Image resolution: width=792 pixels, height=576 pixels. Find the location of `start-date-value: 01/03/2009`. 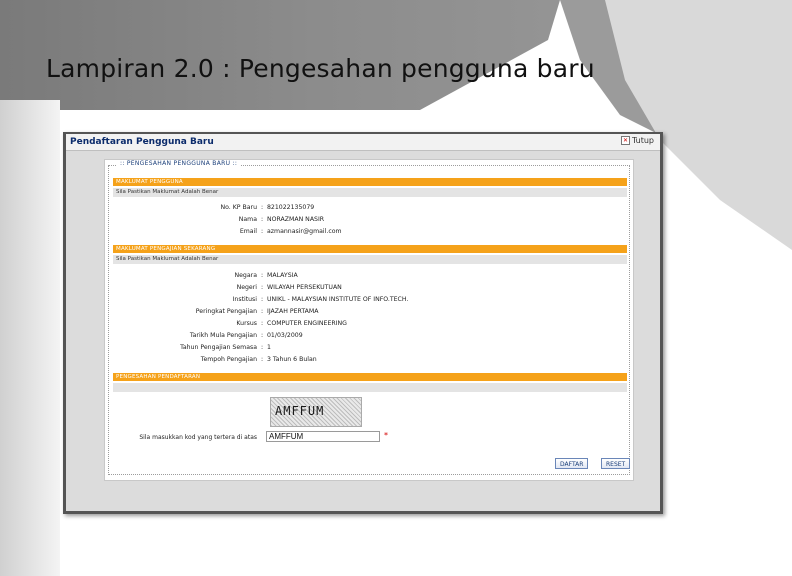

start-date-value: 01/03/2009 is located at coordinates (285, 335).